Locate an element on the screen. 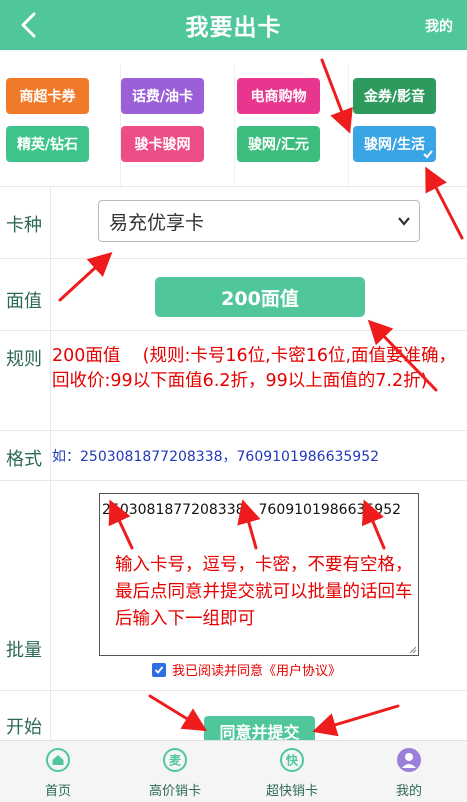  chevron-down-icon is located at coordinates (404, 221).